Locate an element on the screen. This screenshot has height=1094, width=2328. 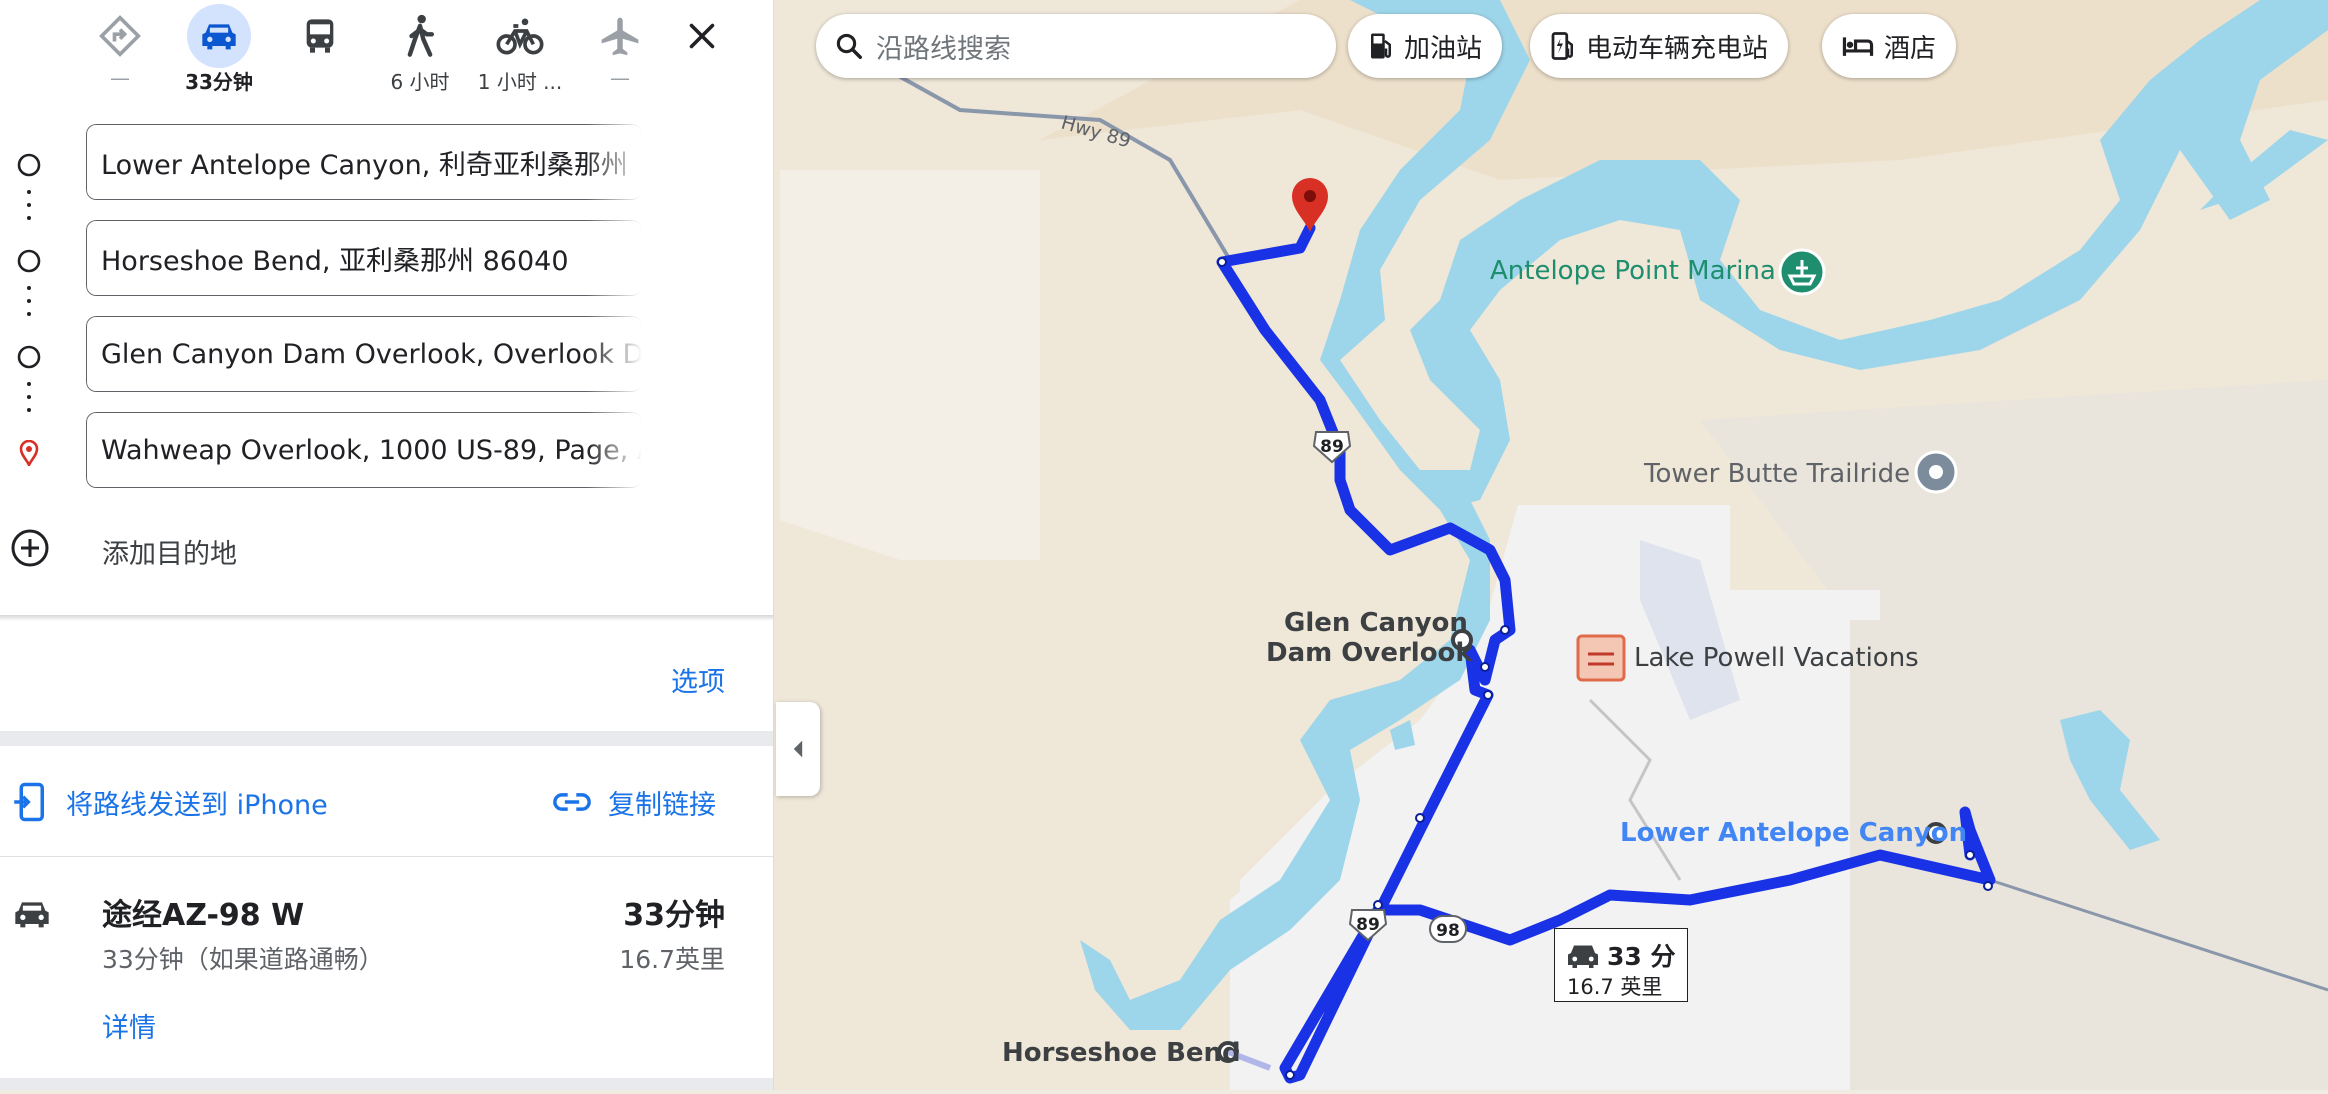
divider is located at coordinates (386, 856).